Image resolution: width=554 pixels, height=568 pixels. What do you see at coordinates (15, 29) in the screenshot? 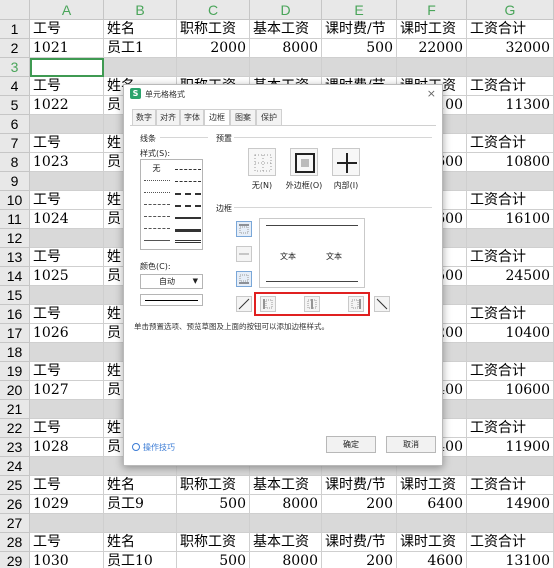
I see `row-header-1: 1` at bounding box center [15, 29].